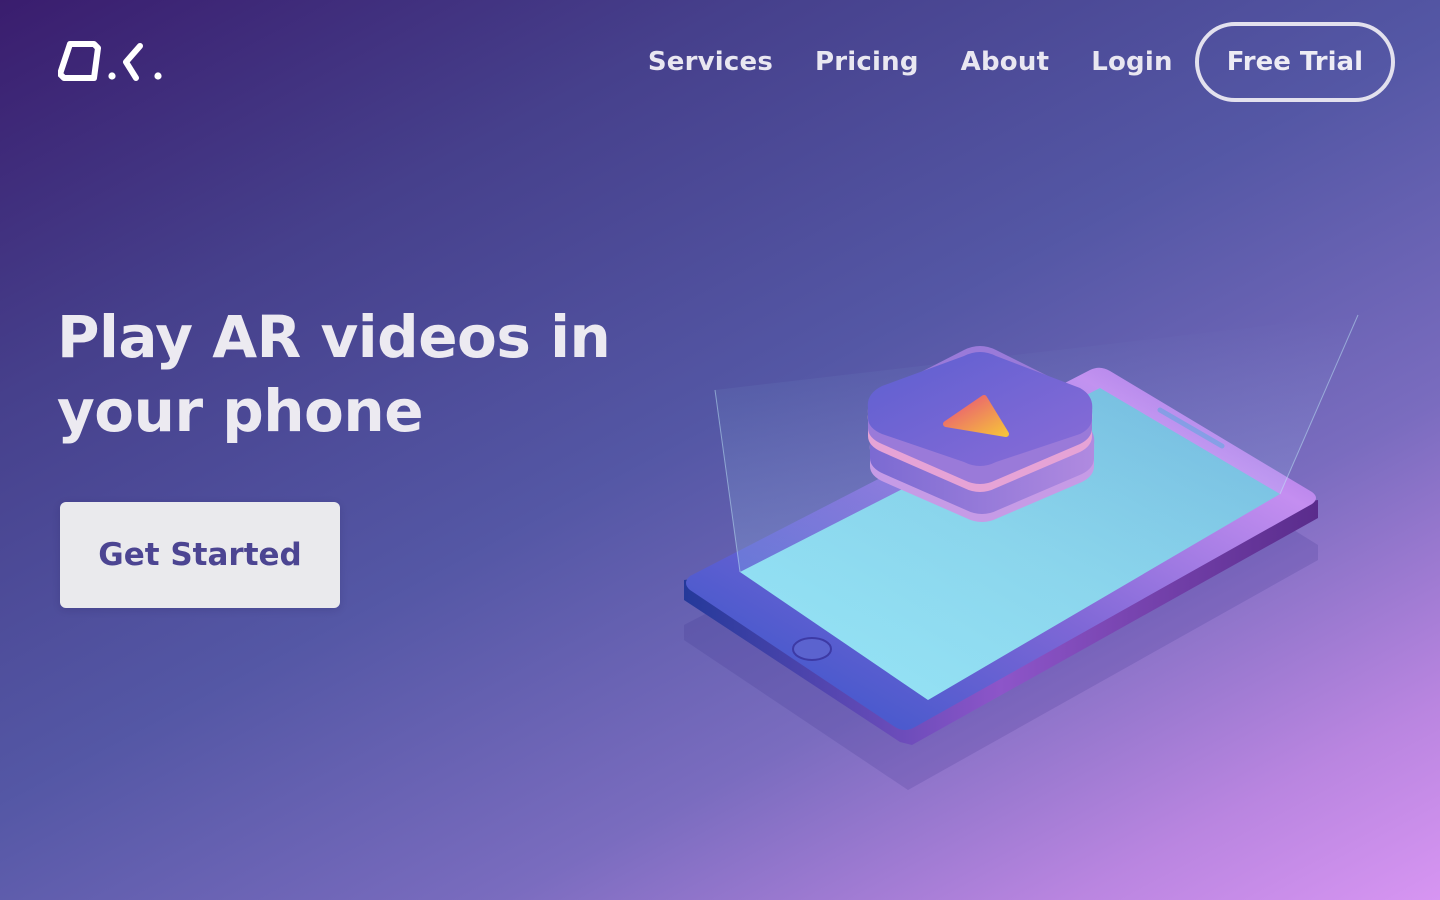 This screenshot has width=1440, height=900. Describe the element at coordinates (1294, 62) in the screenshot. I see `free-trial-button: Free Trial` at that location.